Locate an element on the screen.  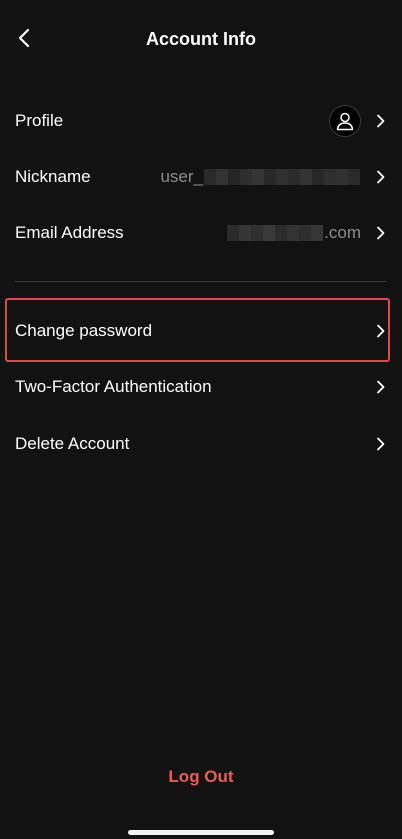
user-icon is located at coordinates (345, 121).